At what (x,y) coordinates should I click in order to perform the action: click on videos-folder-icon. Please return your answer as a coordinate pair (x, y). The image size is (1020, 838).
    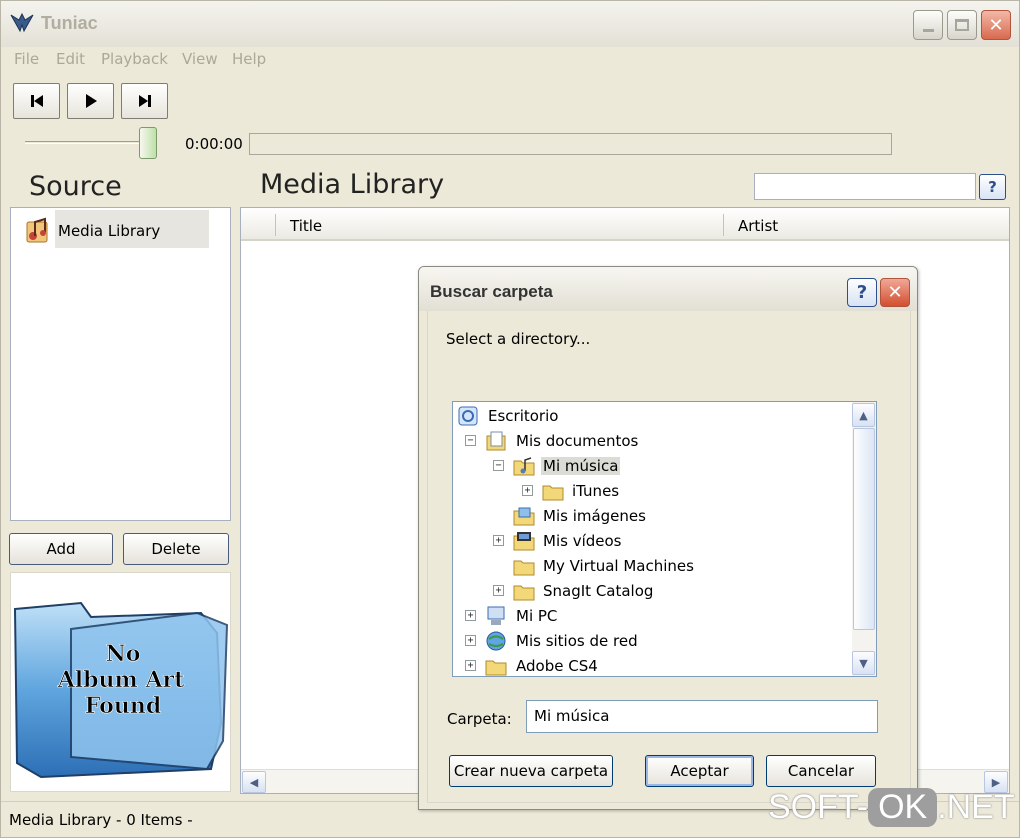
    Looking at the image, I should click on (524, 541).